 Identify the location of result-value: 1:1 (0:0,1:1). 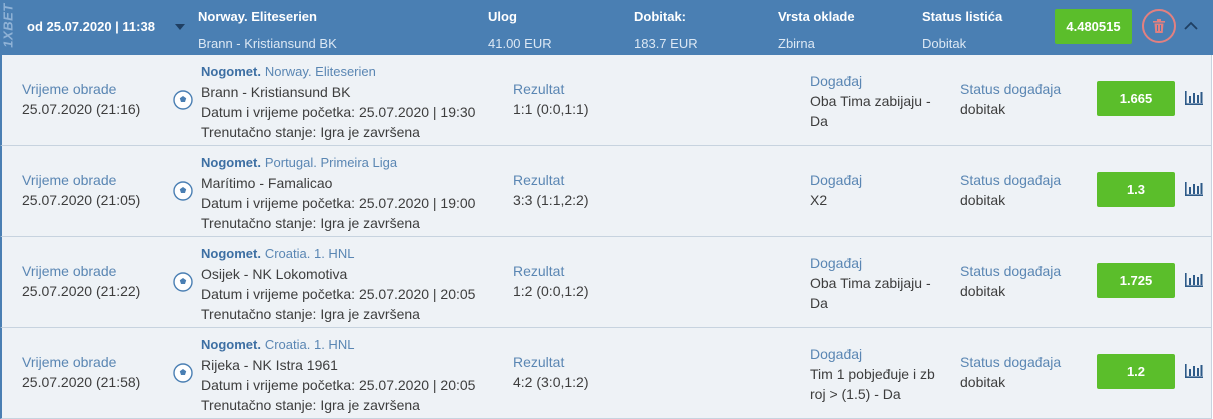
(551, 109).